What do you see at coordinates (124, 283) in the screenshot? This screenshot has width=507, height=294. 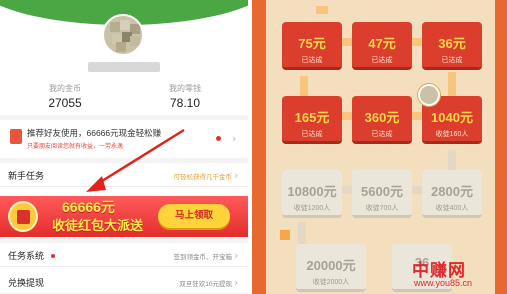 I see `withdraw-row: 兑换提现 双旦狂欢10元提现 ›` at bounding box center [124, 283].